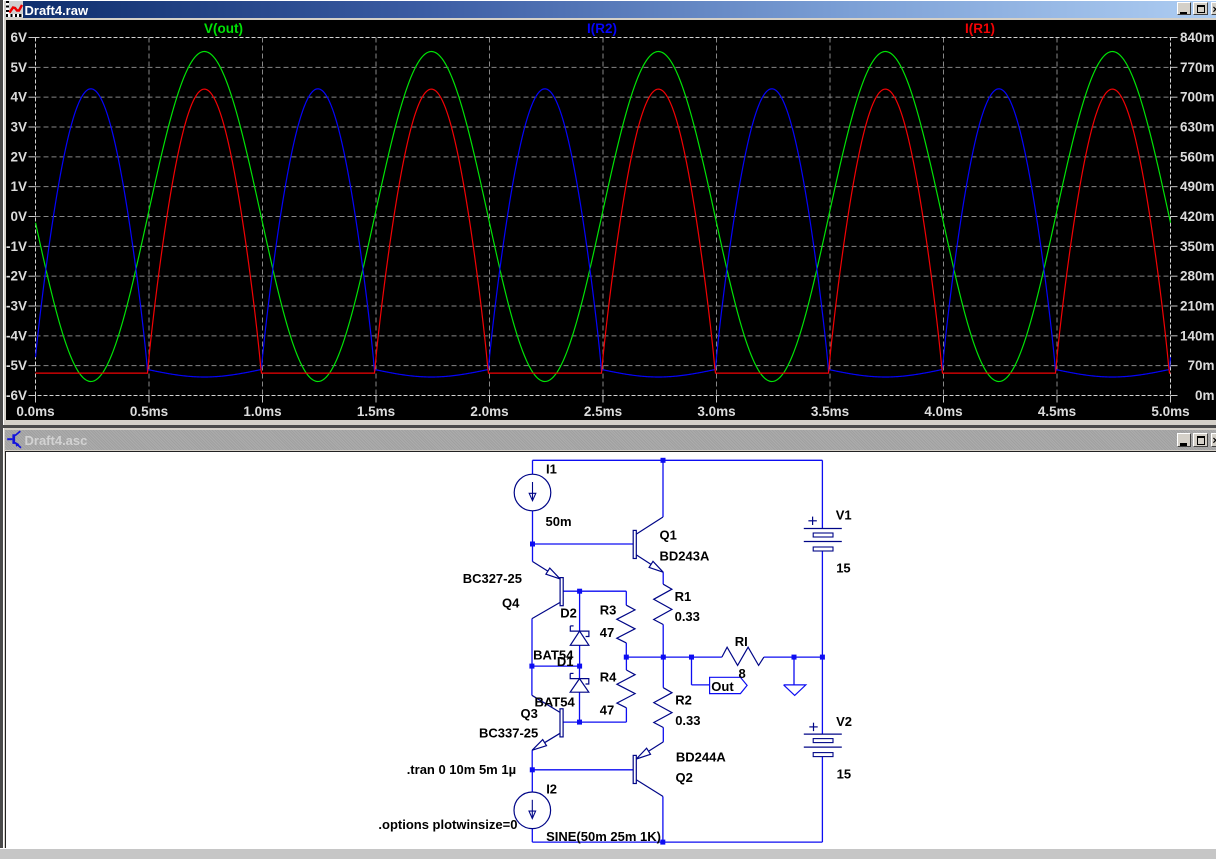  Describe the element at coordinates (742, 673) in the screenshot. I see `svg-text: 8` at that location.